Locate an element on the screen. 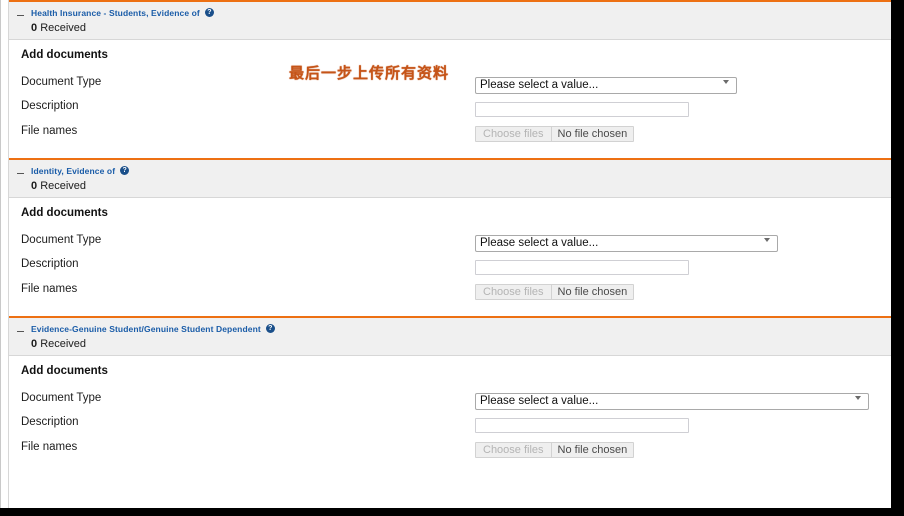 The height and width of the screenshot is (516, 904). chinese-annotation-overlay: 最后一步上传所有资料 is located at coordinates (369, 73).